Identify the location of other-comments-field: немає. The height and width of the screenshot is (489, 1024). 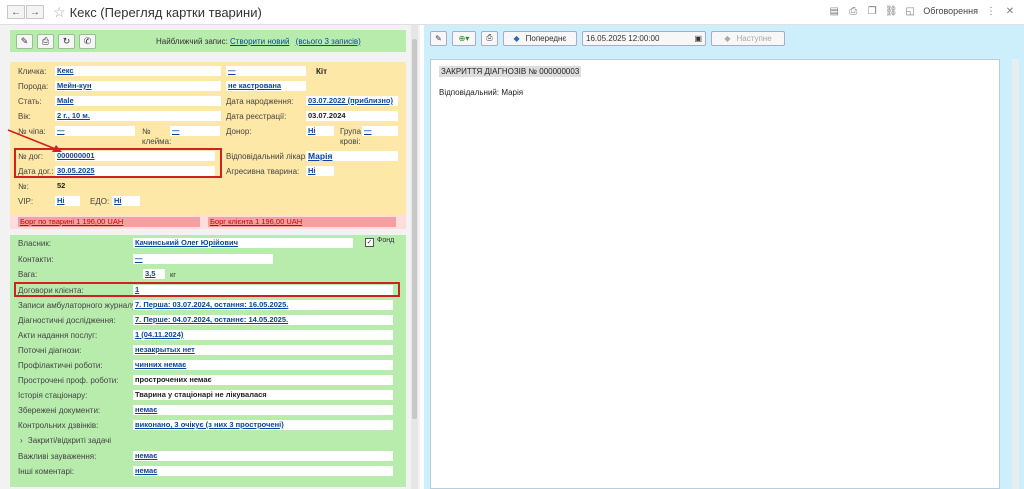
(263, 471).